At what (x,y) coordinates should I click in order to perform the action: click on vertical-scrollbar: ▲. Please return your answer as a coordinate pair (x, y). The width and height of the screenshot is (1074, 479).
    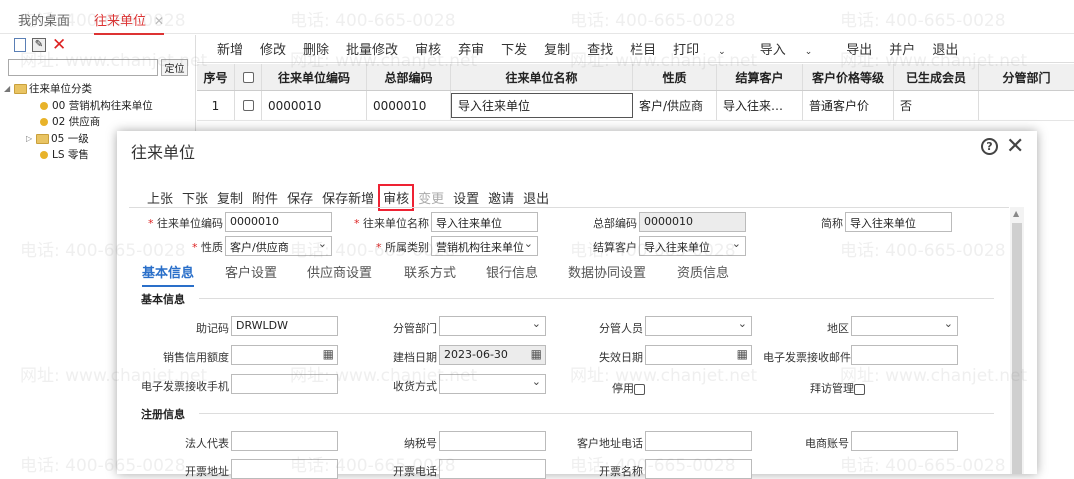
    Looking at the image, I should click on (1017, 340).